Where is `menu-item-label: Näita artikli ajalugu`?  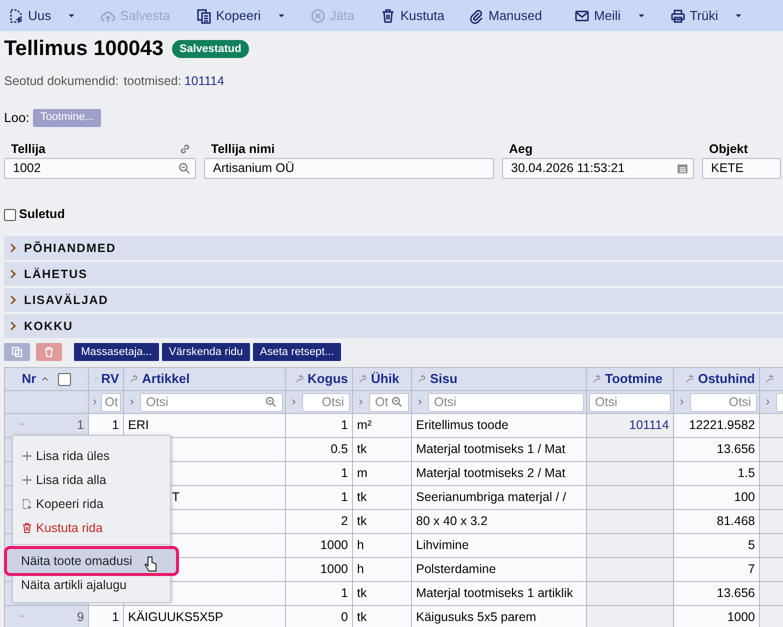 menu-item-label: Näita artikli ajalugu is located at coordinates (74, 585).